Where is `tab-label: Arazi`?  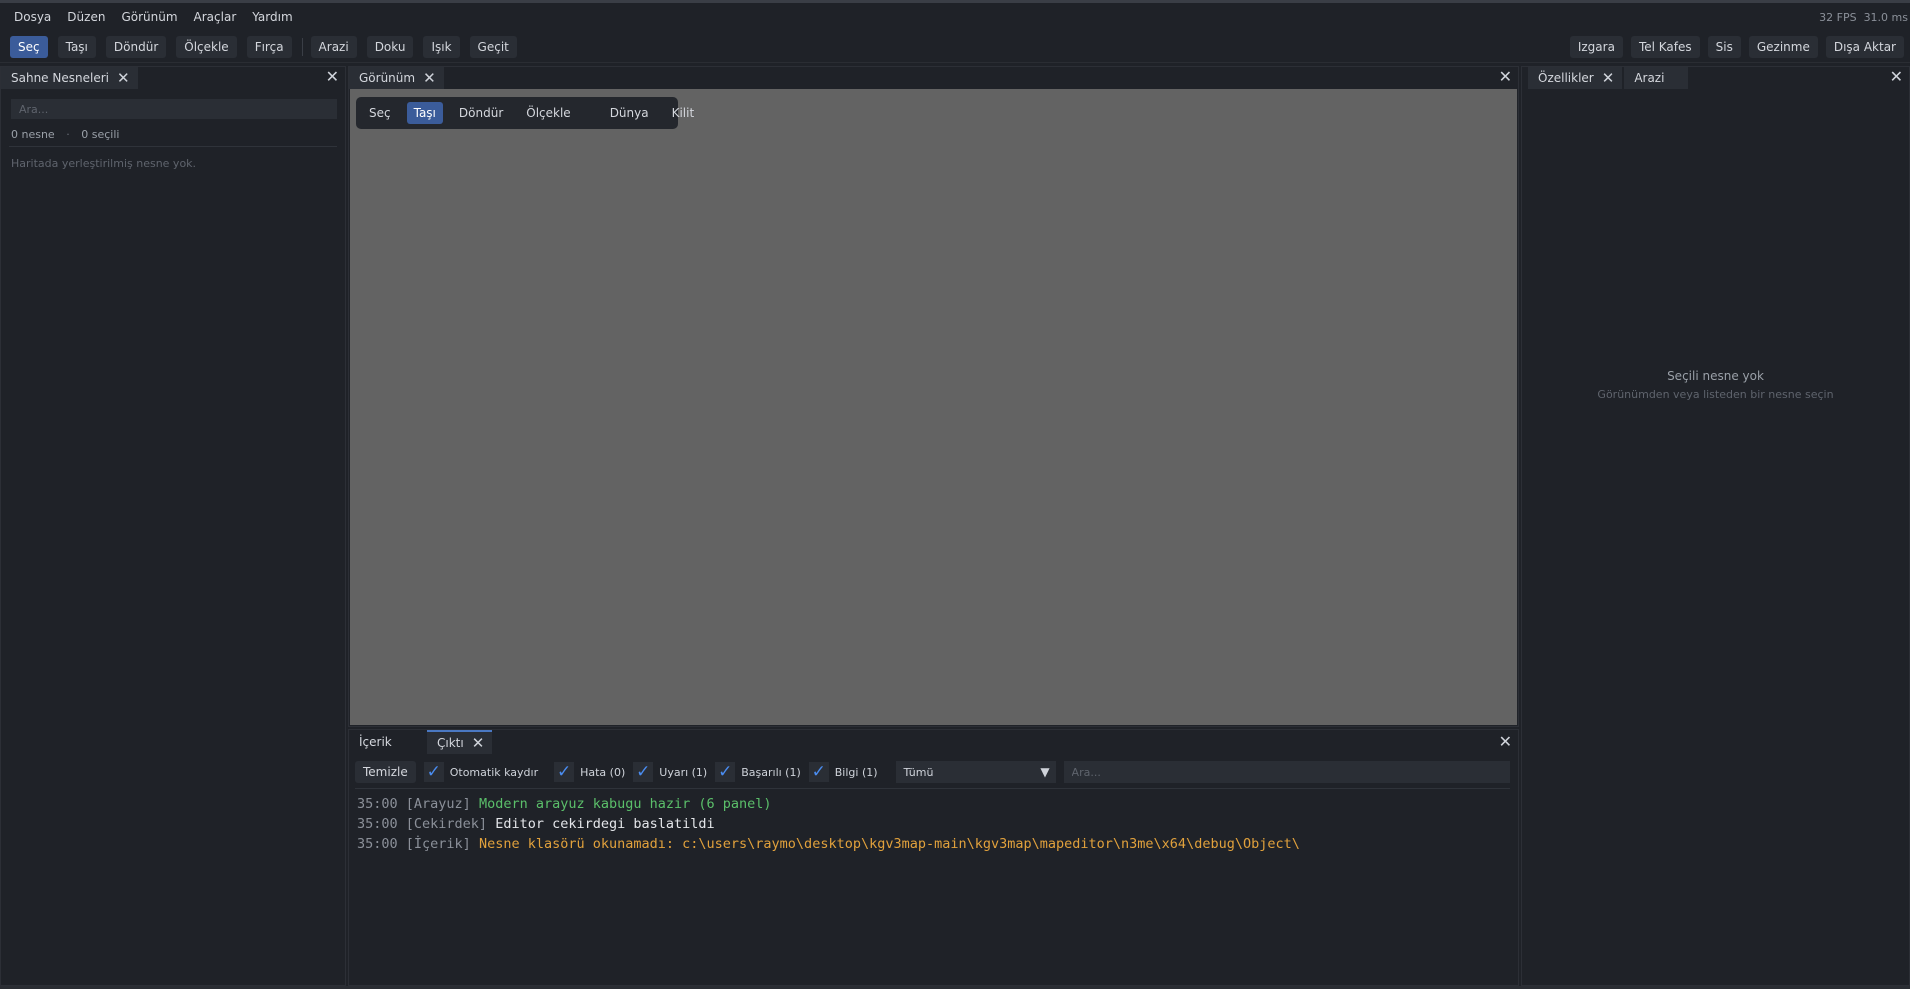
tab-label: Arazi is located at coordinates (1649, 78).